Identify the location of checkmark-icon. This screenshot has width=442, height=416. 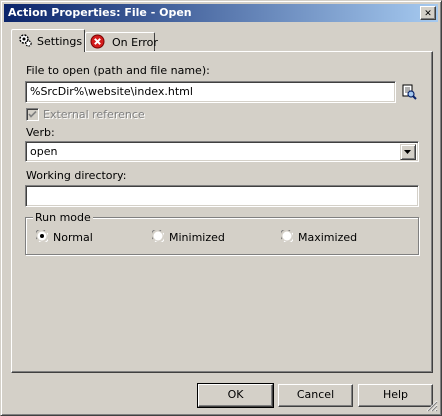
(32, 114).